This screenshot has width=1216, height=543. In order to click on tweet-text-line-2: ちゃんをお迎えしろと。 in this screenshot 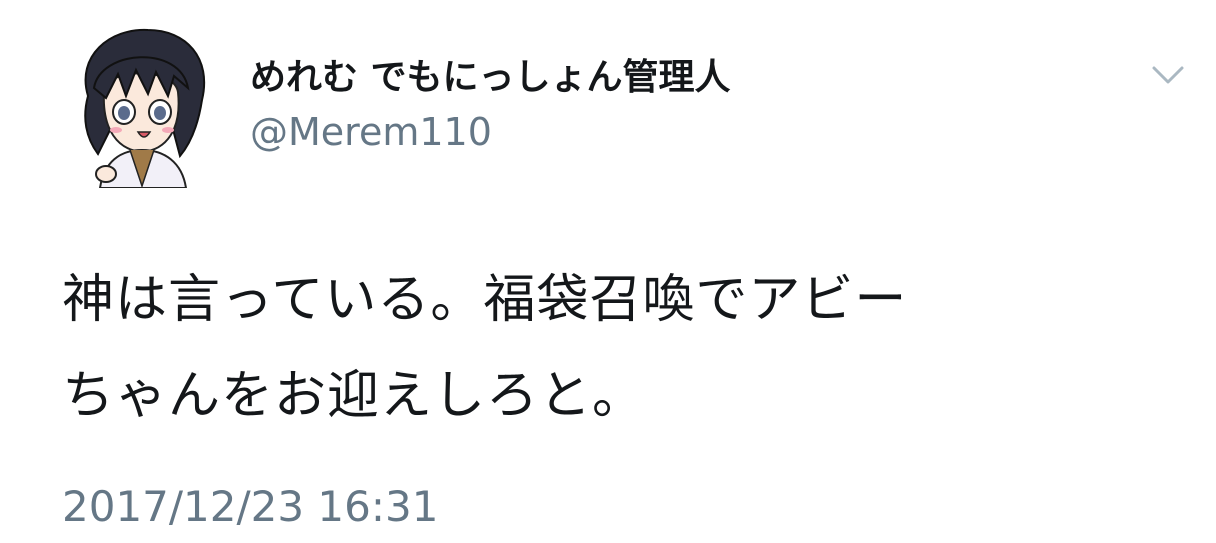, I will do `click(354, 396)`.